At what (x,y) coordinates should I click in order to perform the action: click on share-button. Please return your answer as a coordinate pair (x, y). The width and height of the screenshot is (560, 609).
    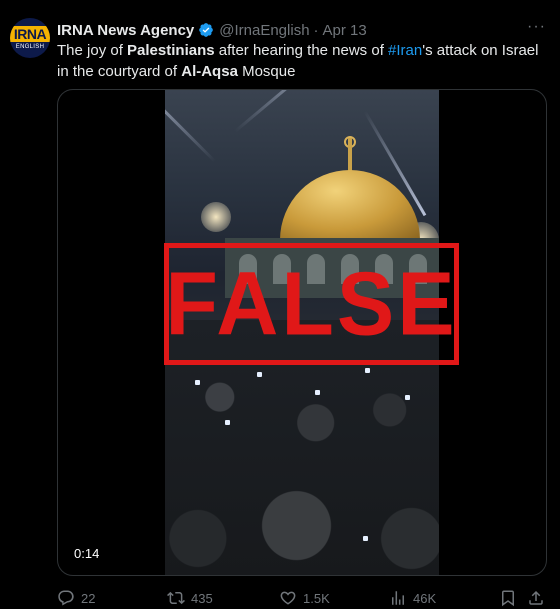
    Looking at the image, I should click on (536, 598).